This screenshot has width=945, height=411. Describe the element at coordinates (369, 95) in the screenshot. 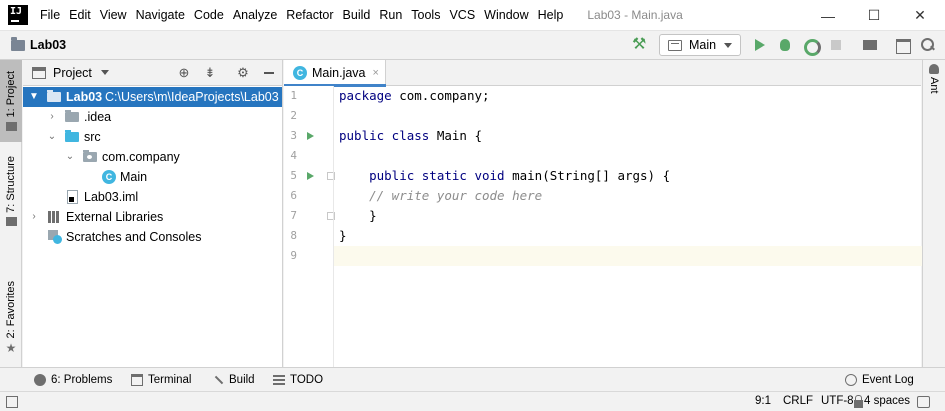

I see `code-keyword: package` at that location.